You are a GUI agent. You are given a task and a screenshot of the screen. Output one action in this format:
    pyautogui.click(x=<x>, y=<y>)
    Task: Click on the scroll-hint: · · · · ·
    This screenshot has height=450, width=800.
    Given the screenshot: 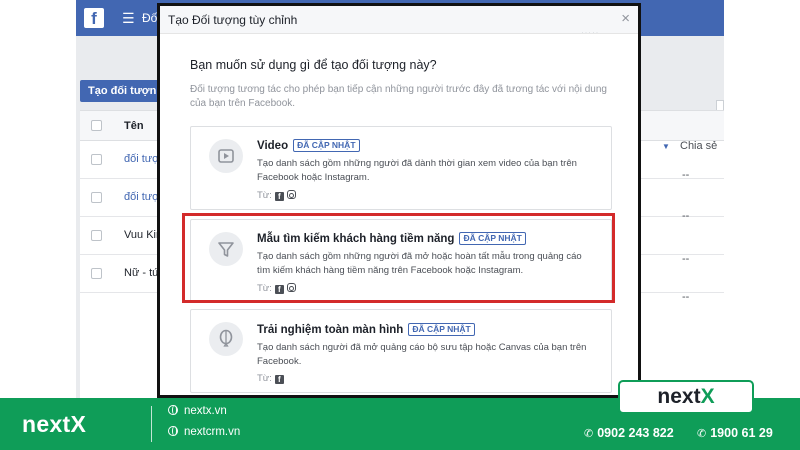 What is the action you would take?
    pyautogui.click(x=589, y=33)
    